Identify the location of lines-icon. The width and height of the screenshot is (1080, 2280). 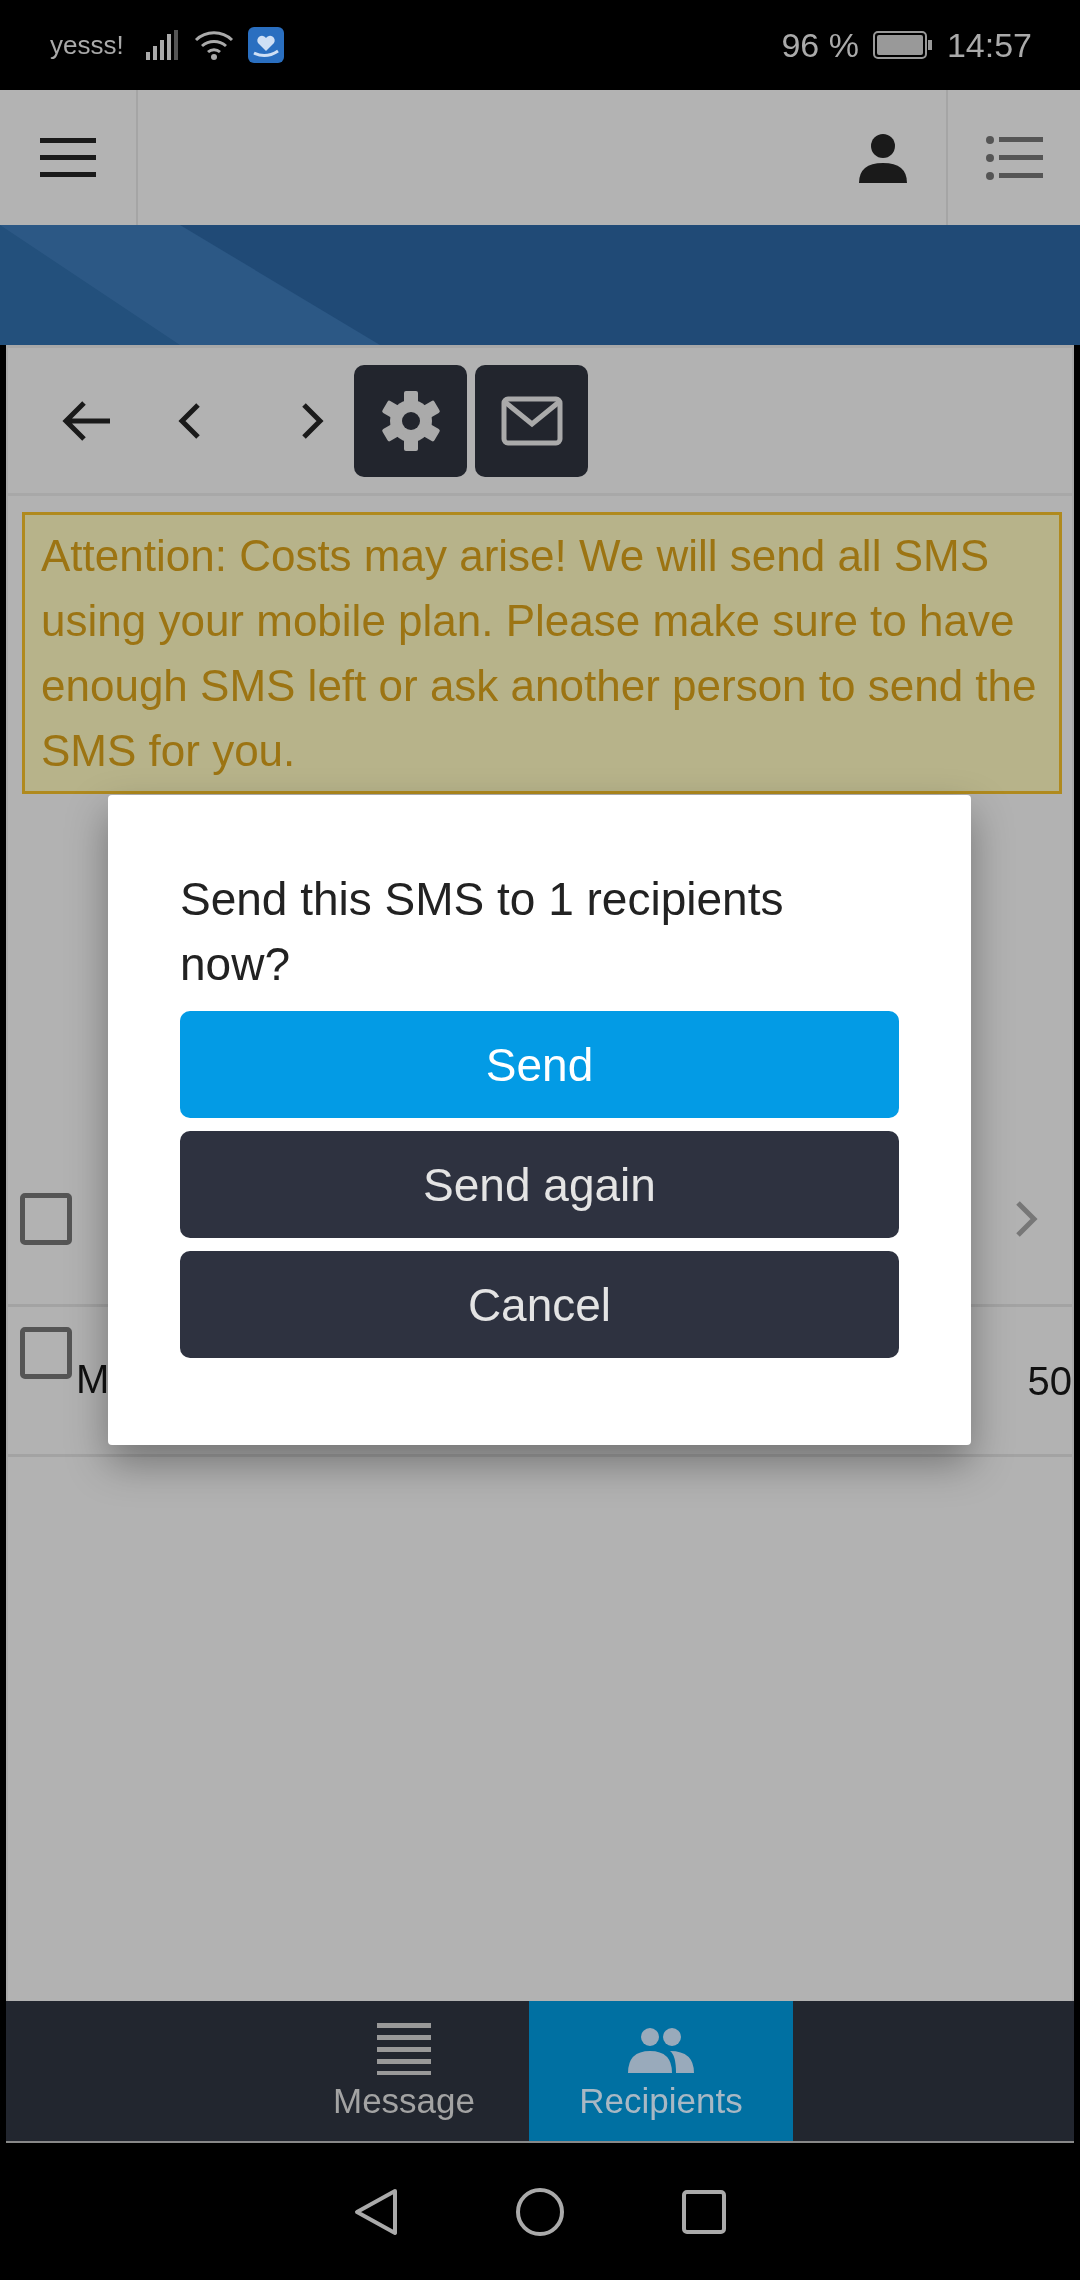
(404, 2048).